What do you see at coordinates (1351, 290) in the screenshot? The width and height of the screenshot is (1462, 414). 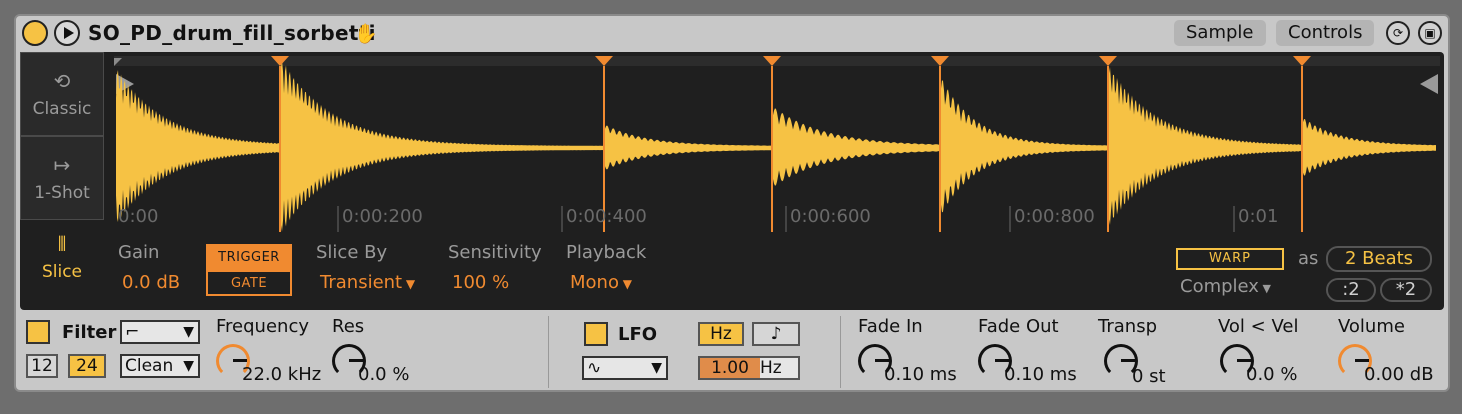 I see `half-tempo-button: :2` at bounding box center [1351, 290].